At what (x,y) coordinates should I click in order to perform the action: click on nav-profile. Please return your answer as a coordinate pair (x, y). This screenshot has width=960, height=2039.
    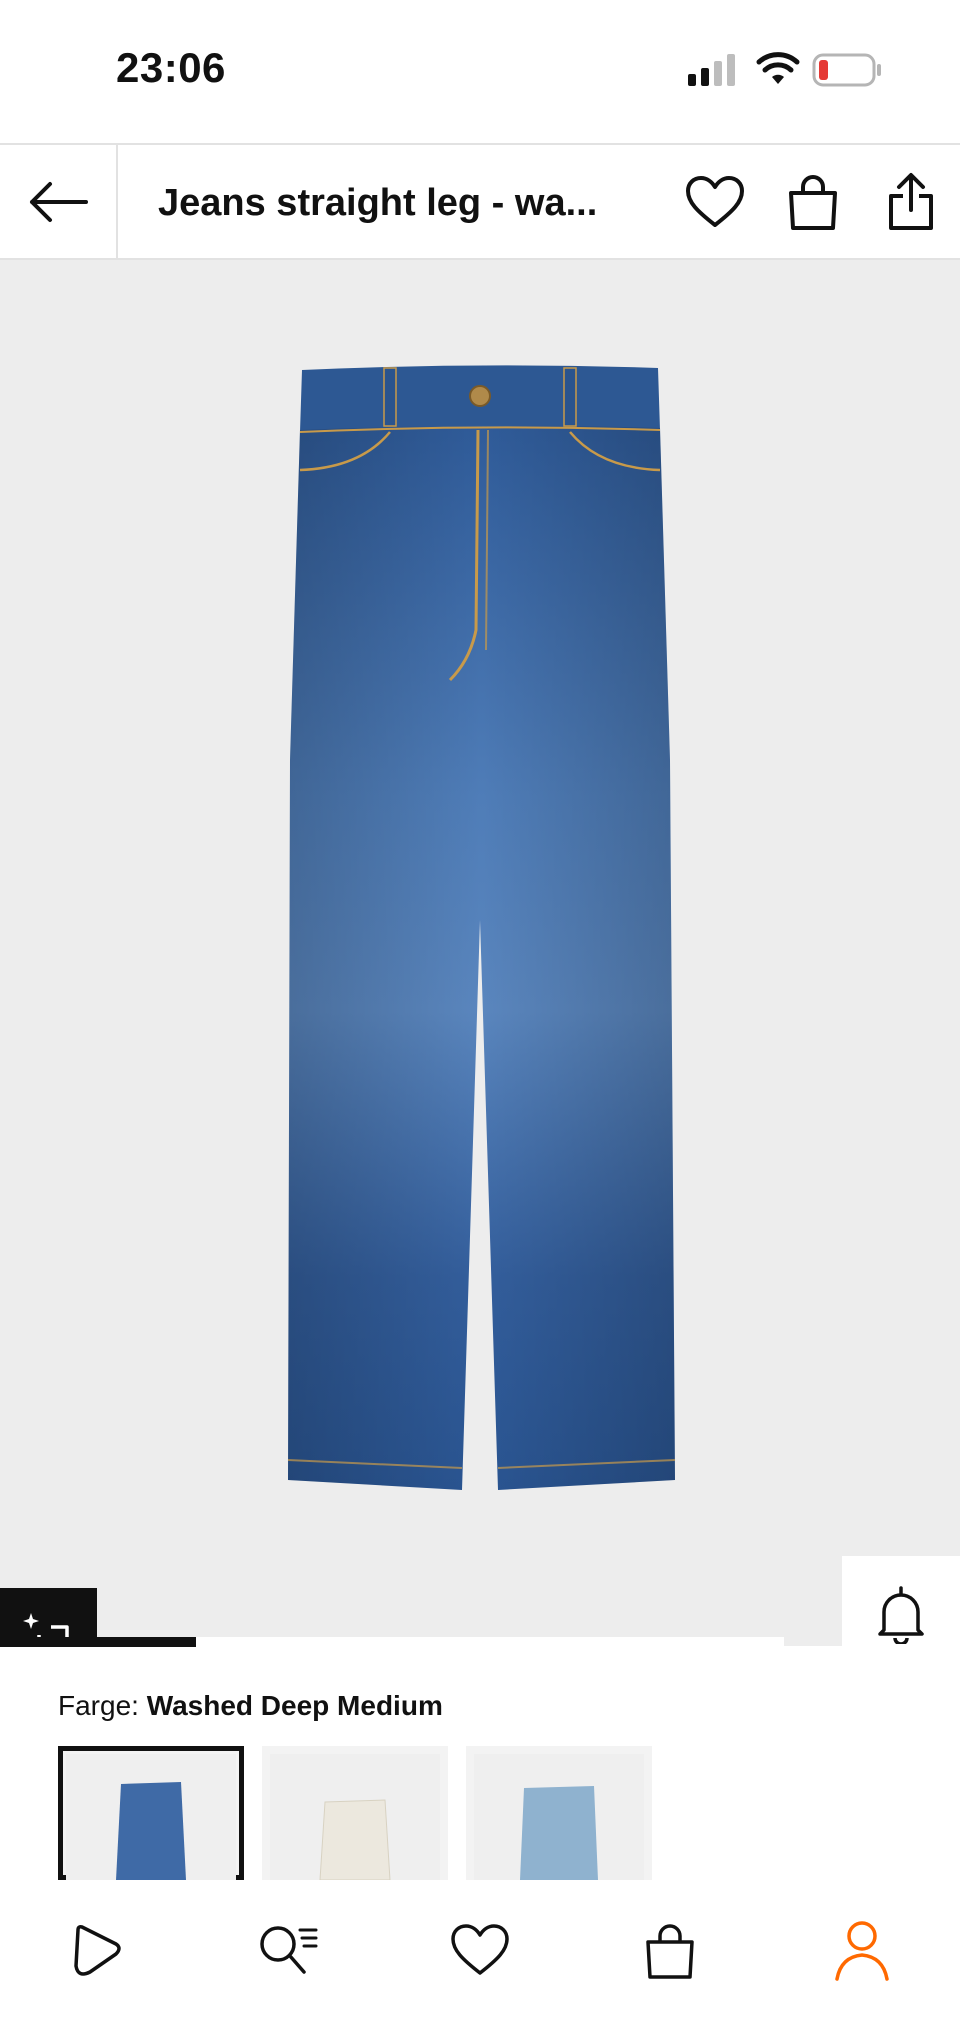
    Looking at the image, I should click on (862, 1950).